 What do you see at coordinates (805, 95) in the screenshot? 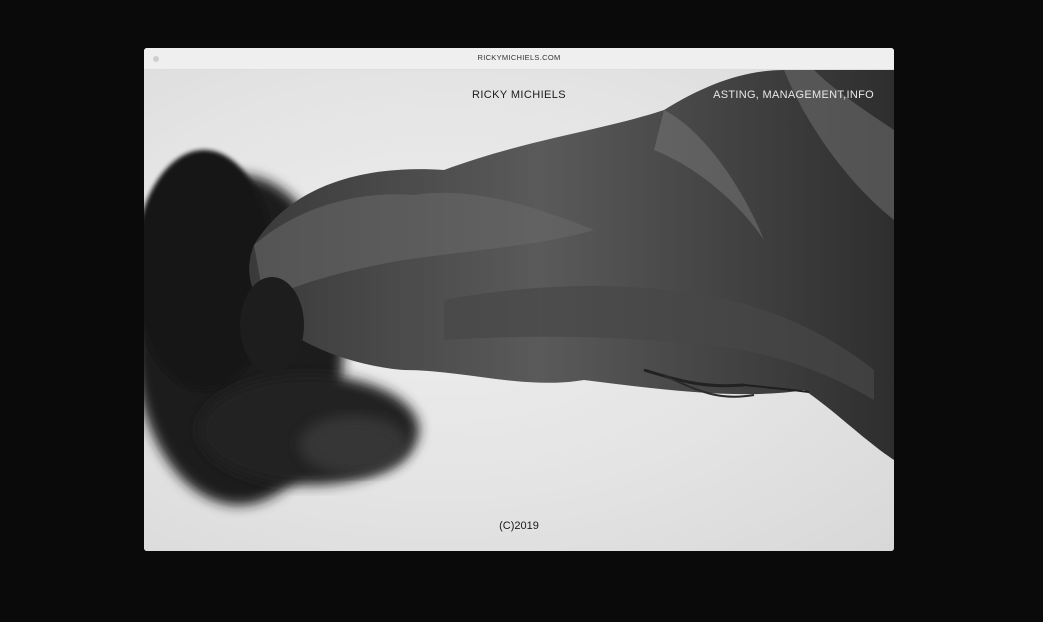
I see `nav-management-link: MANAGEMENT,` at bounding box center [805, 95].